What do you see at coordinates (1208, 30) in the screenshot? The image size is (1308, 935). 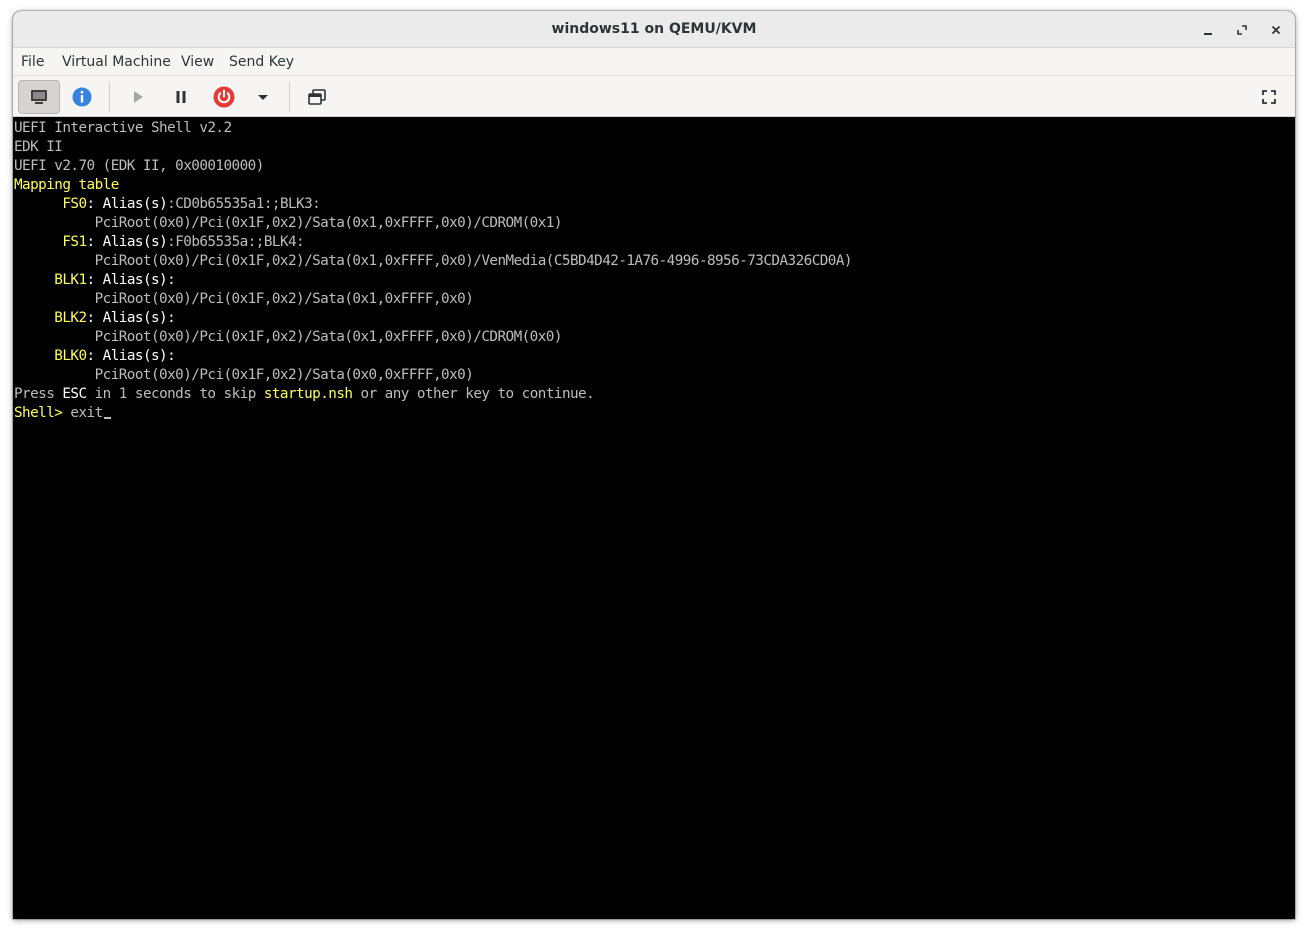 I see `minimize-button` at bounding box center [1208, 30].